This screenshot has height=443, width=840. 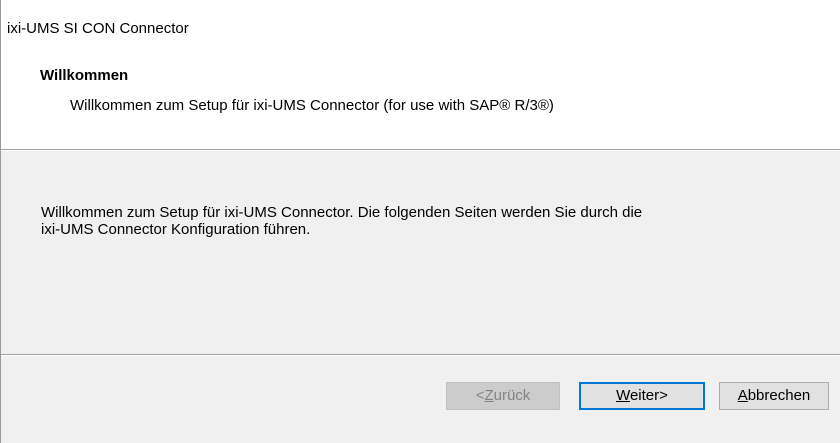 What do you see at coordinates (779, 395) in the screenshot?
I see `cancel-button-rest: bbrechen` at bounding box center [779, 395].